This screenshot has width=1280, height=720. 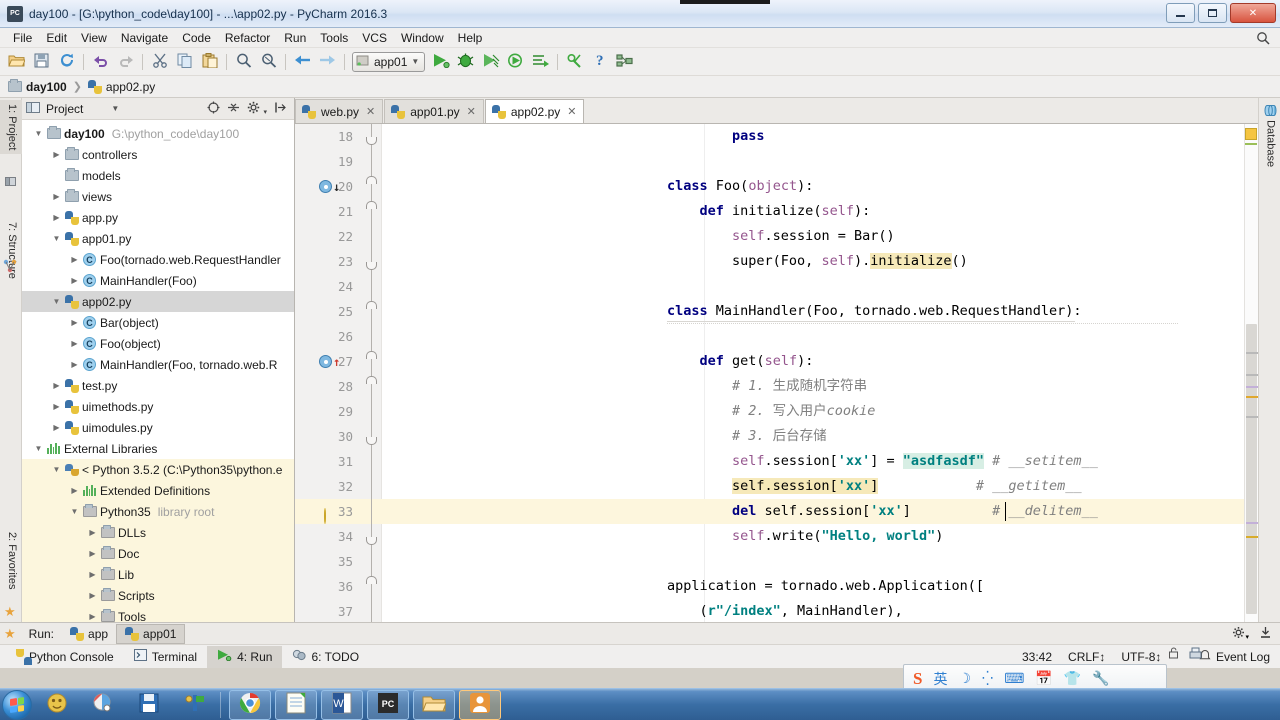 I want to click on editor-scrollbar-thumb, so click(x=1251, y=469).